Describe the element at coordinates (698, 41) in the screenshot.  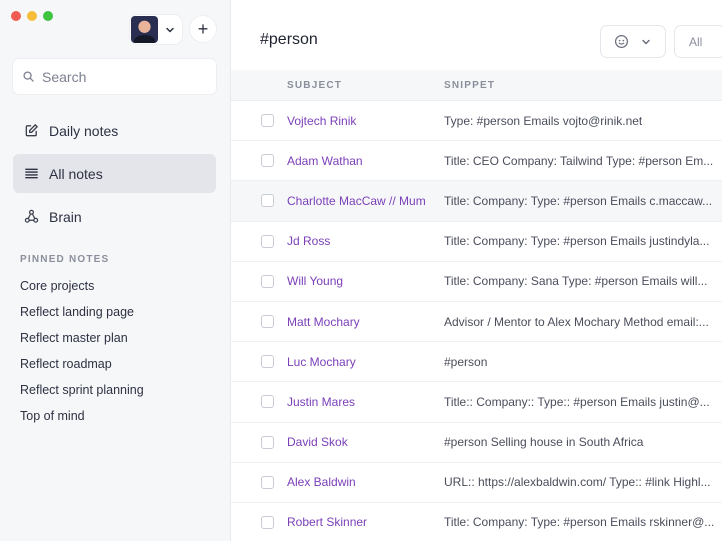
I see `filter-all-button: All` at that location.